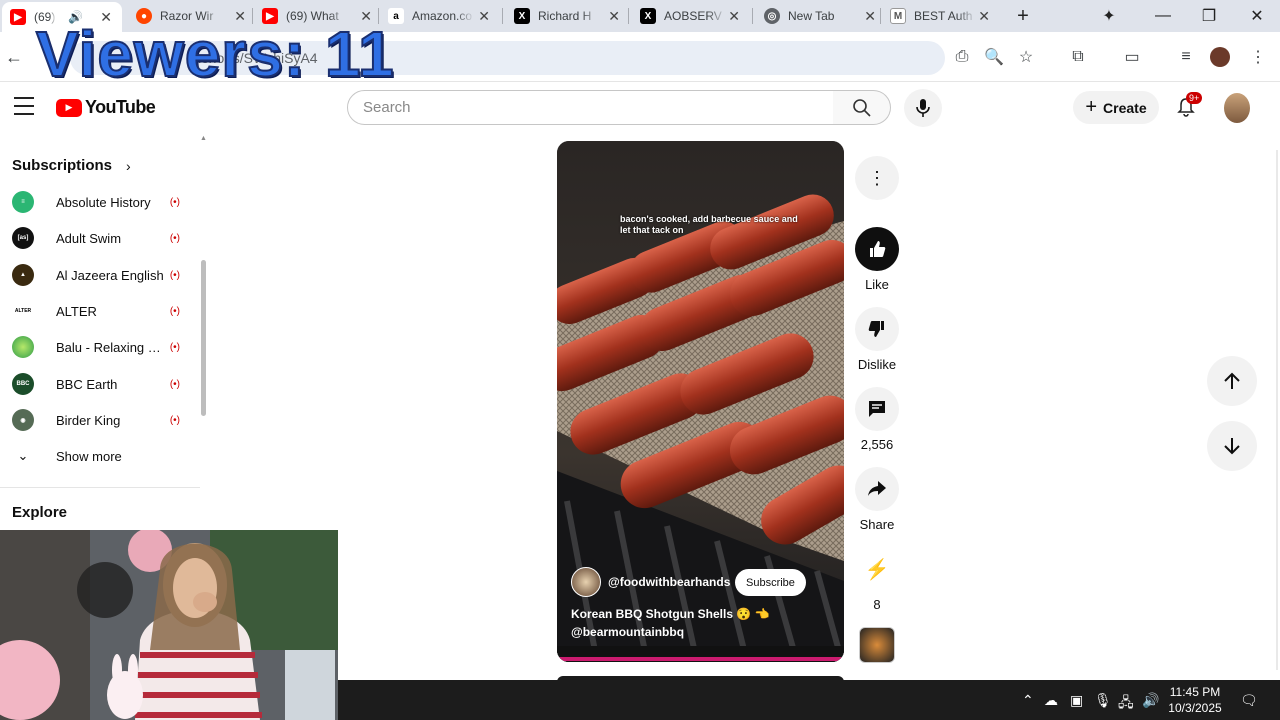 This screenshot has width=1280, height=720. What do you see at coordinates (88, 420) in the screenshot?
I see `channel-name: Birder King` at bounding box center [88, 420].